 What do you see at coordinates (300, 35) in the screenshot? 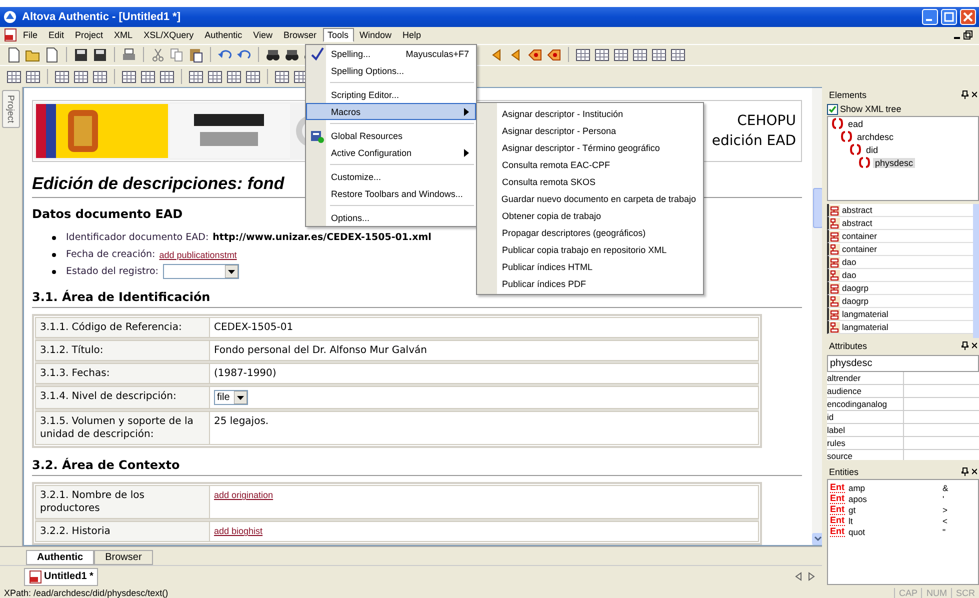
I see `menu-item: Browser` at bounding box center [300, 35].